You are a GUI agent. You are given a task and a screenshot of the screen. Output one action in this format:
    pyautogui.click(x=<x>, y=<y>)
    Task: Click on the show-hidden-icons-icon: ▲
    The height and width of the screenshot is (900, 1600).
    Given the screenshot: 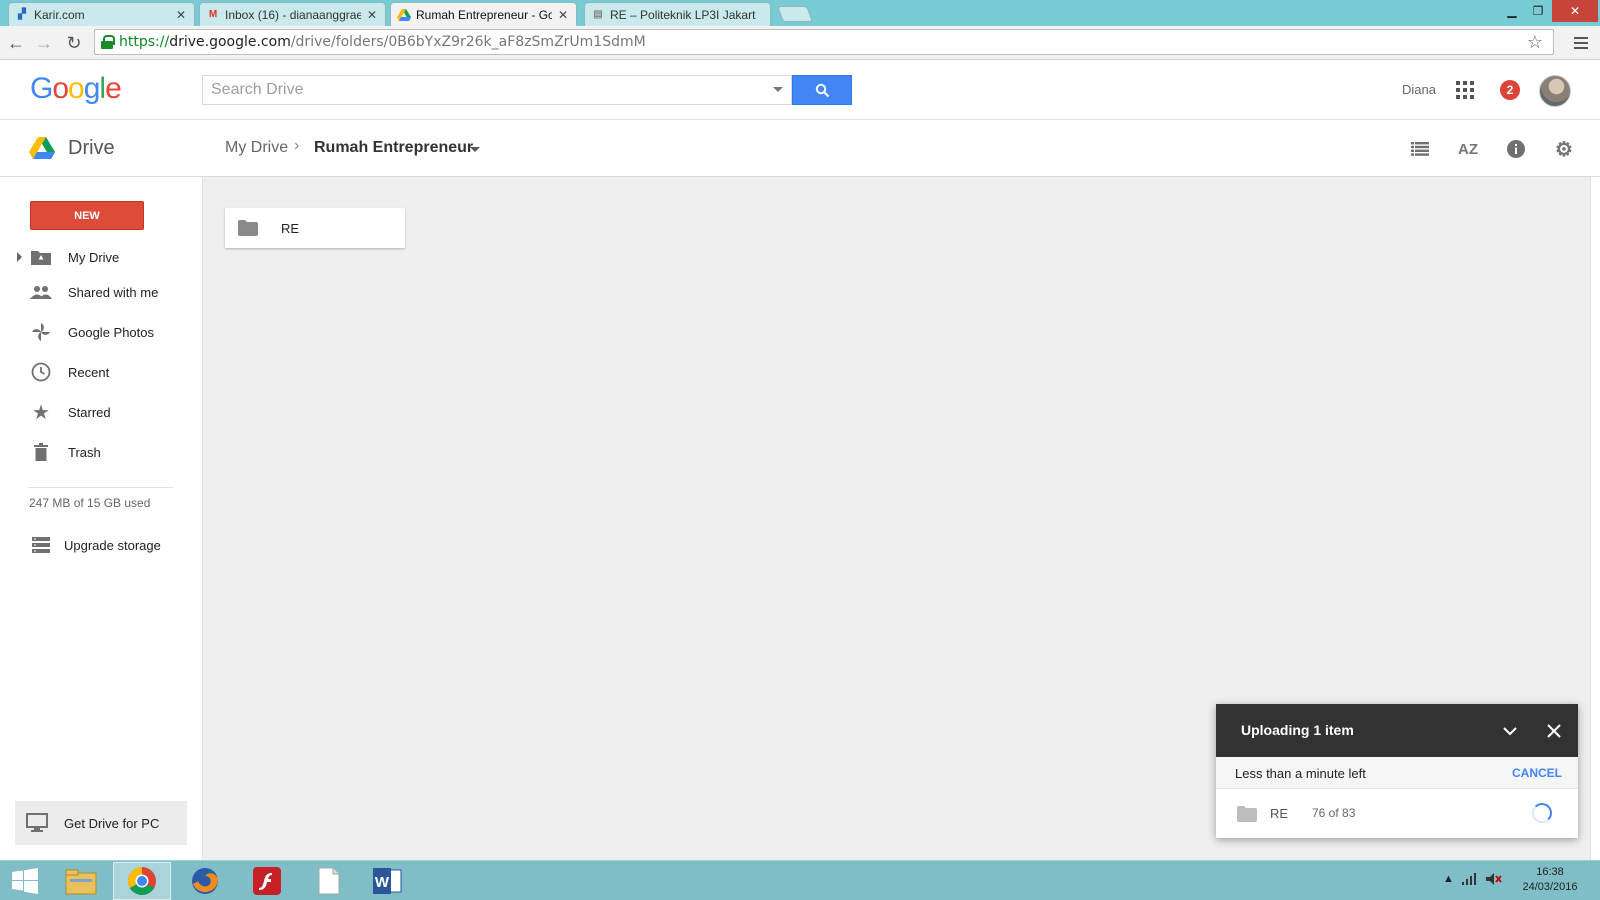 What is the action you would take?
    pyautogui.click(x=1448, y=879)
    